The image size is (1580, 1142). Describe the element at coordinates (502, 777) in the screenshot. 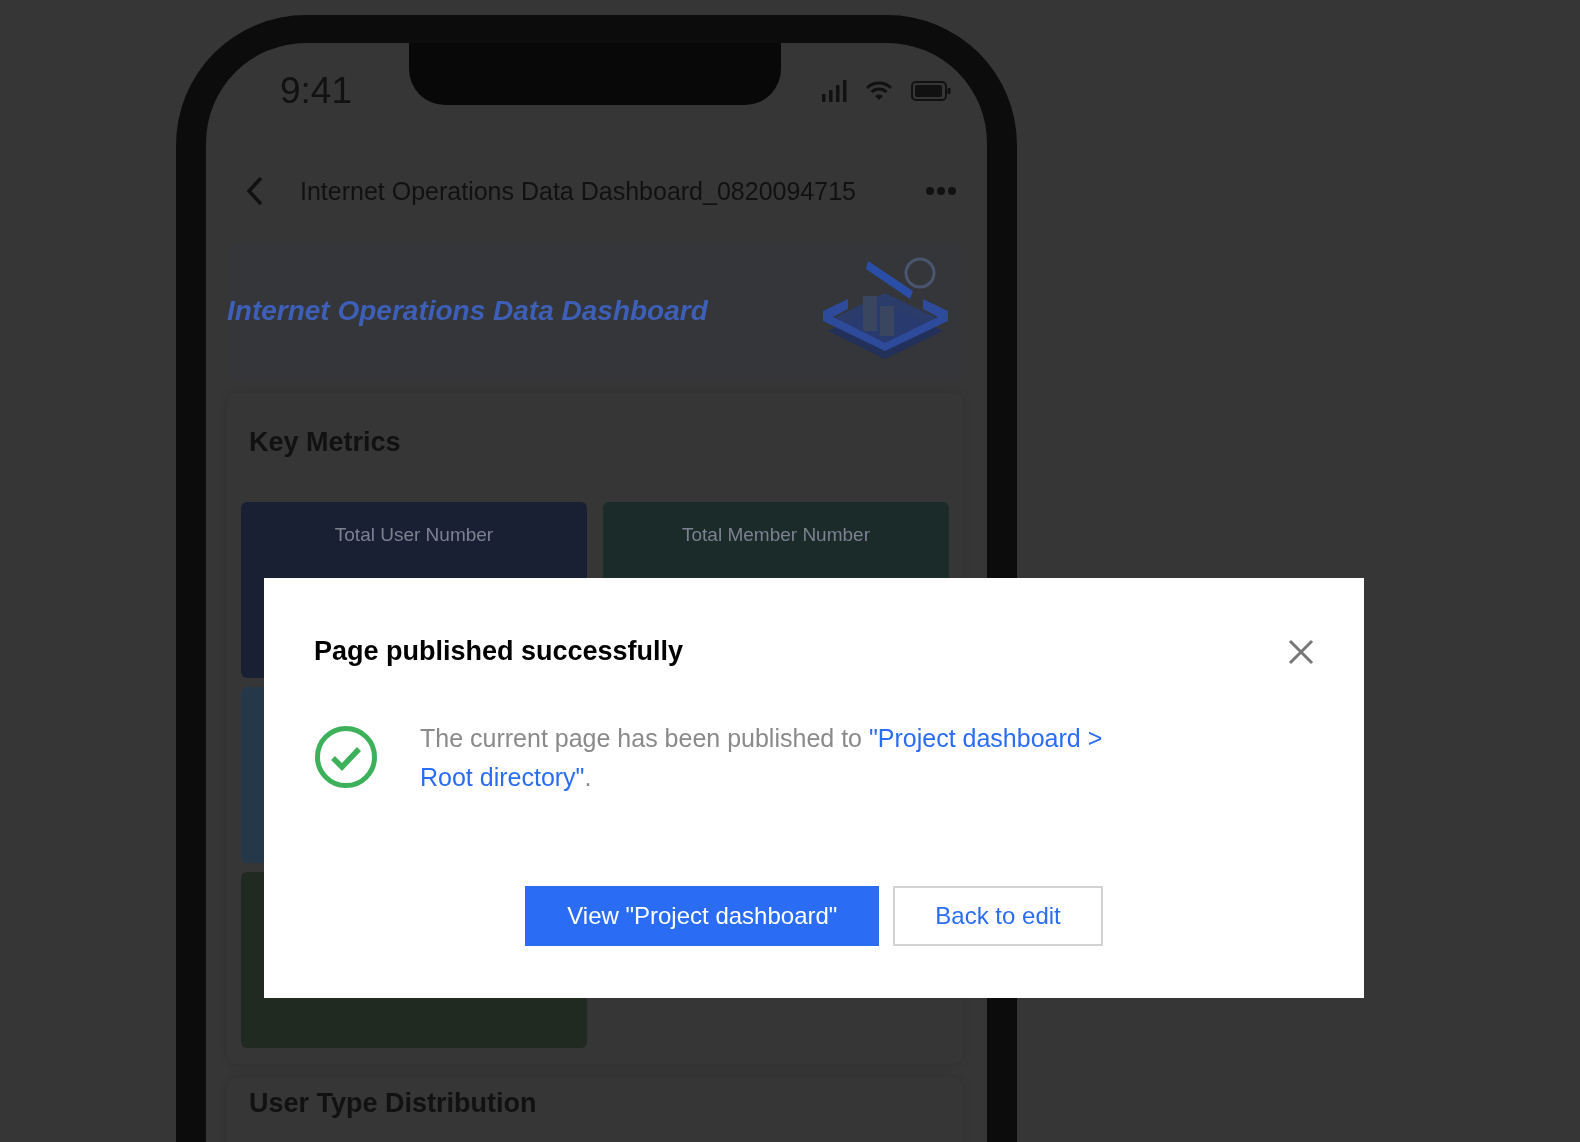

I see `location-link: Root directory"` at that location.